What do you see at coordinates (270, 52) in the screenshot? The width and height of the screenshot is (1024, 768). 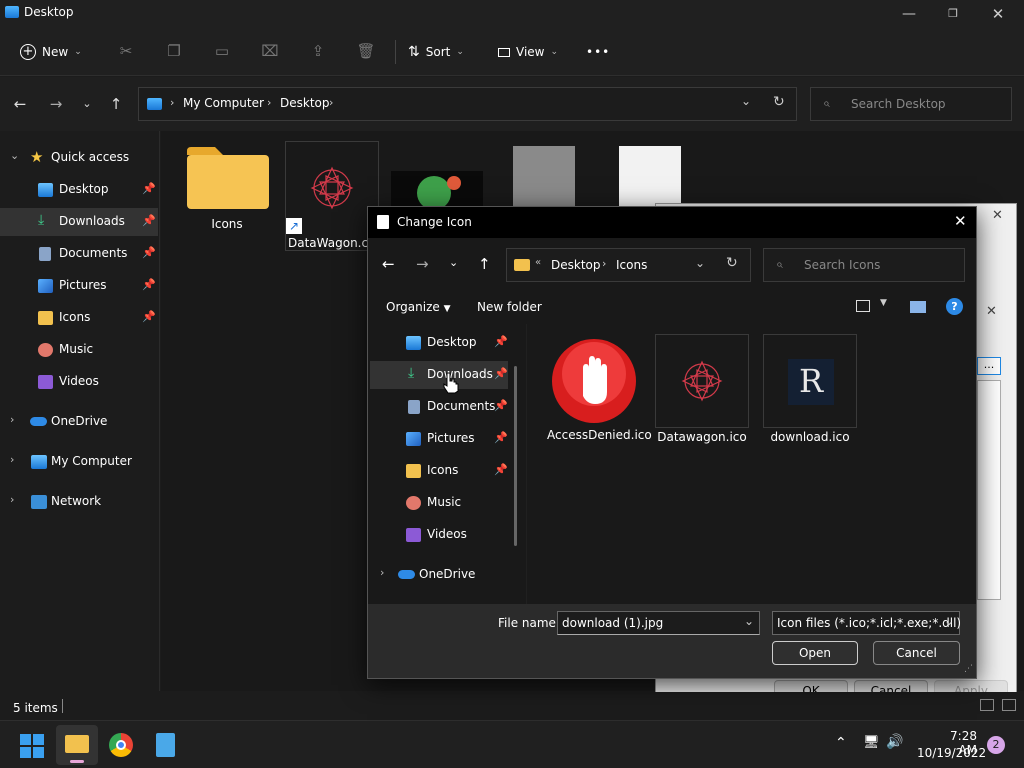 I see `rename-icon: ⌧` at bounding box center [270, 52].